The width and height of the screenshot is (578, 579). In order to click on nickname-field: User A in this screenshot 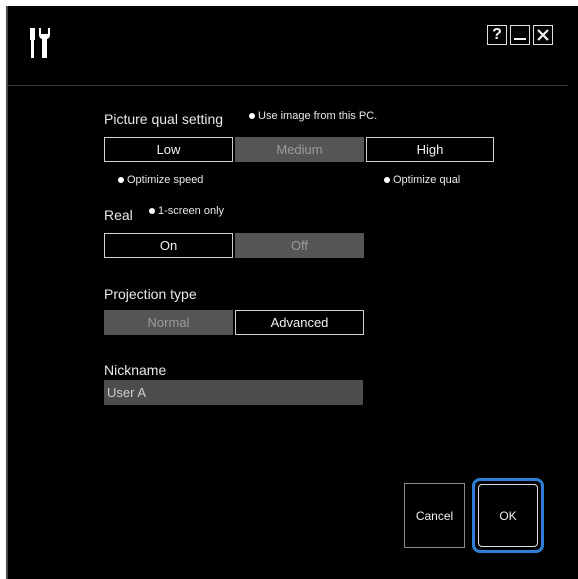, I will do `click(233, 392)`.